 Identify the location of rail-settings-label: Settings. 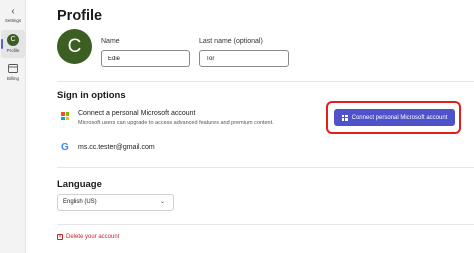
(13, 20).